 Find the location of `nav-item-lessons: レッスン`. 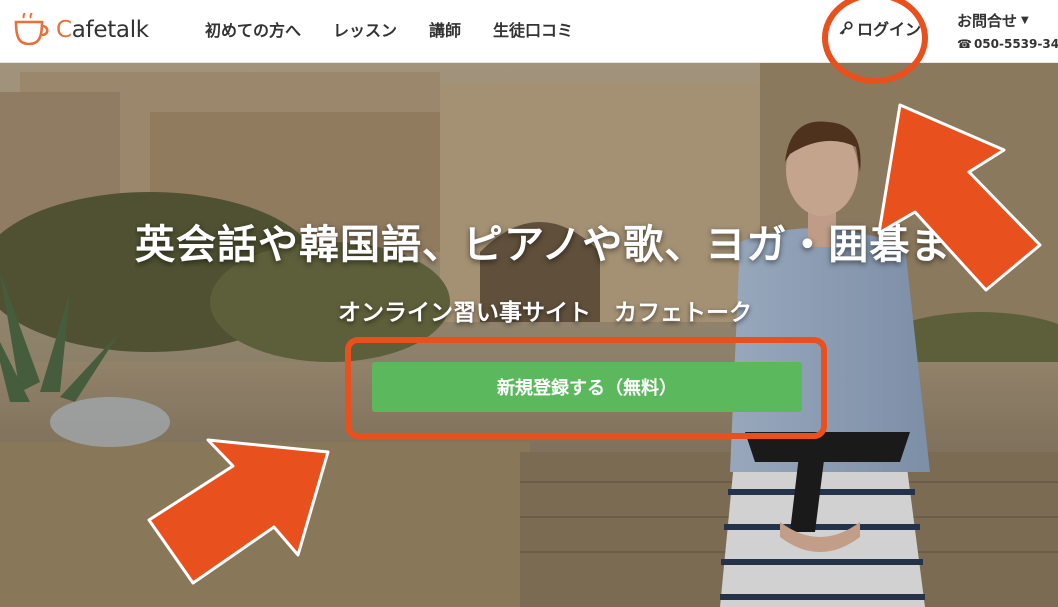

nav-item-lessons: レッスン is located at coordinates (365, 29).